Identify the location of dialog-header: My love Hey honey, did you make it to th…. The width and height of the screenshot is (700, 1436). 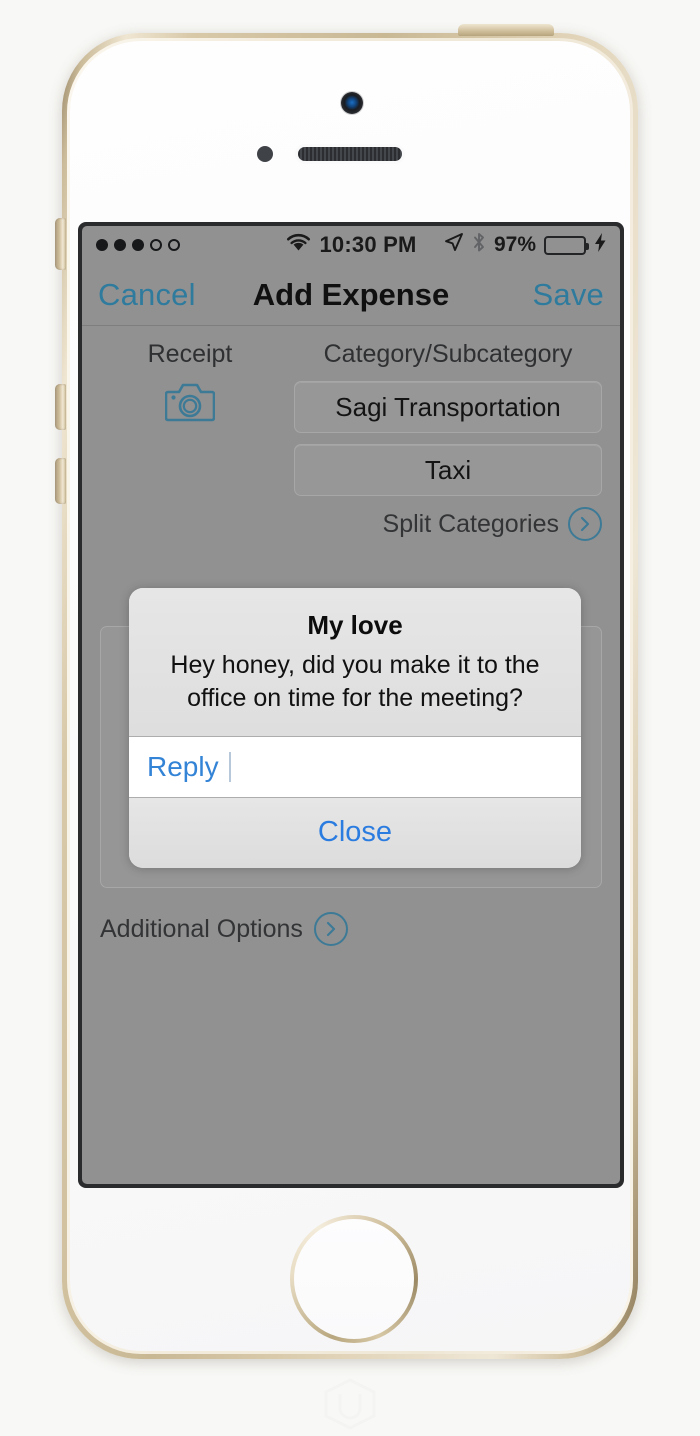
(355, 662).